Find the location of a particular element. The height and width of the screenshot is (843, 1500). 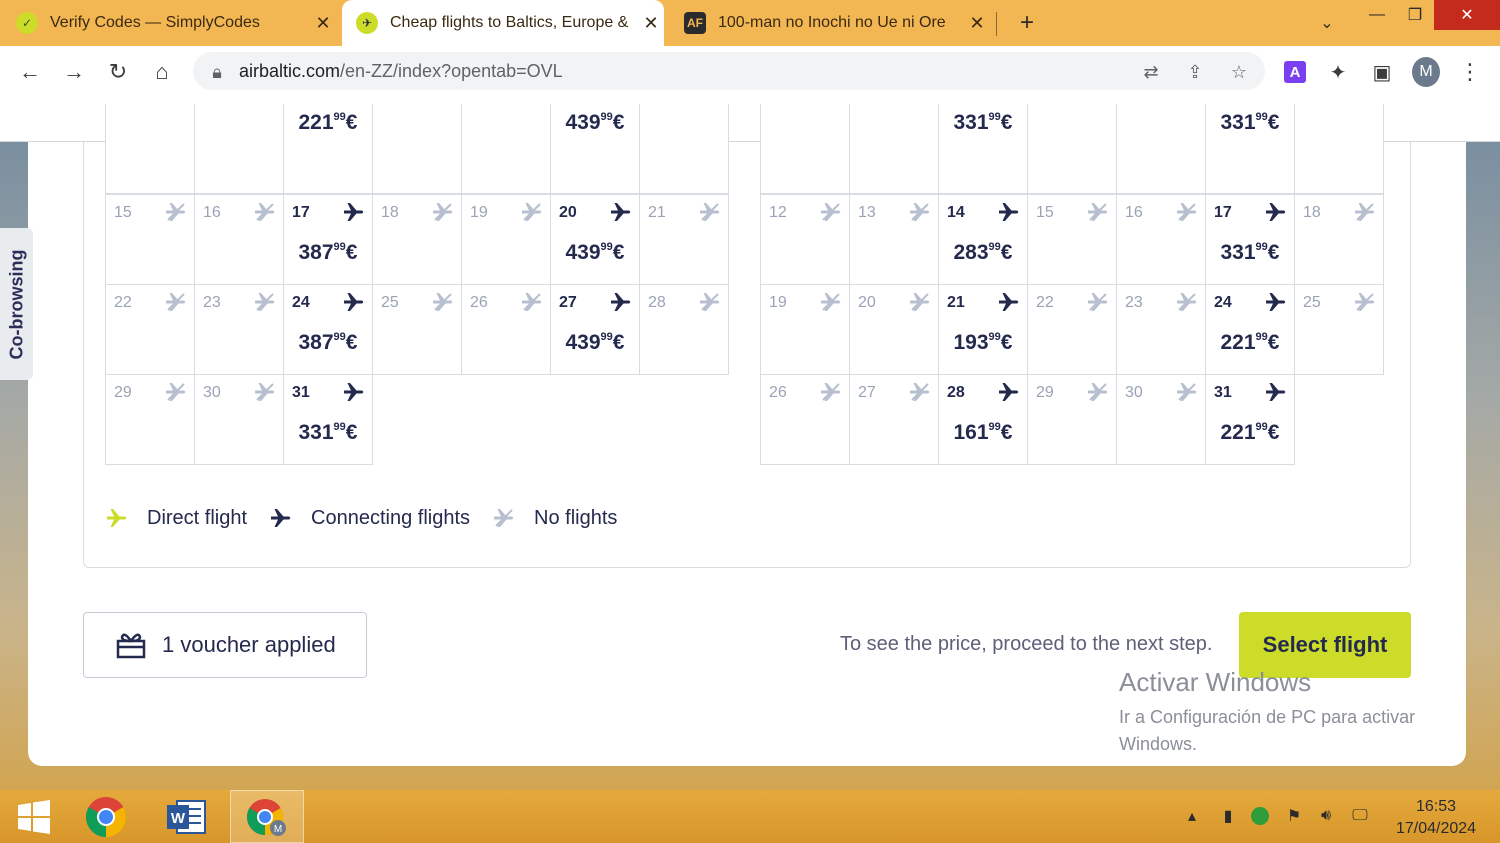

taskbar-clock: 16:53 17/04/2024 is located at coordinates (1436, 818).